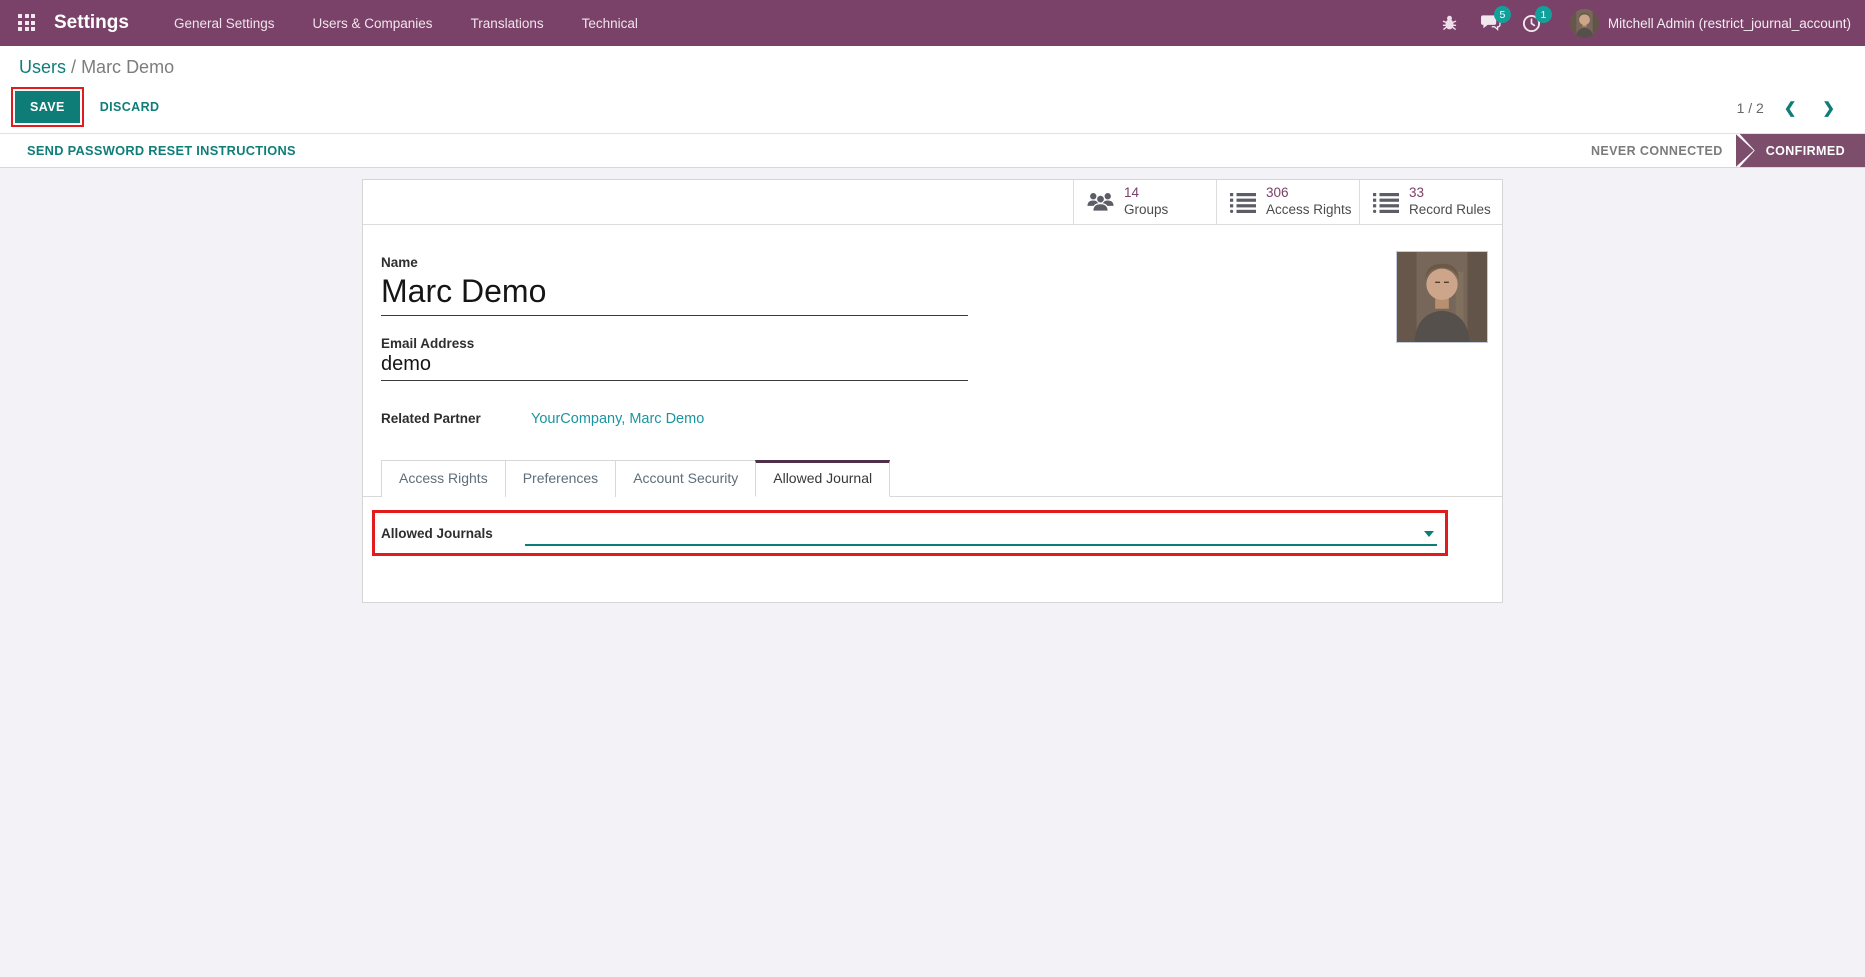  Describe the element at coordinates (942, 67) in the screenshot. I see `breadcrumb: Users / Marc Demo` at that location.